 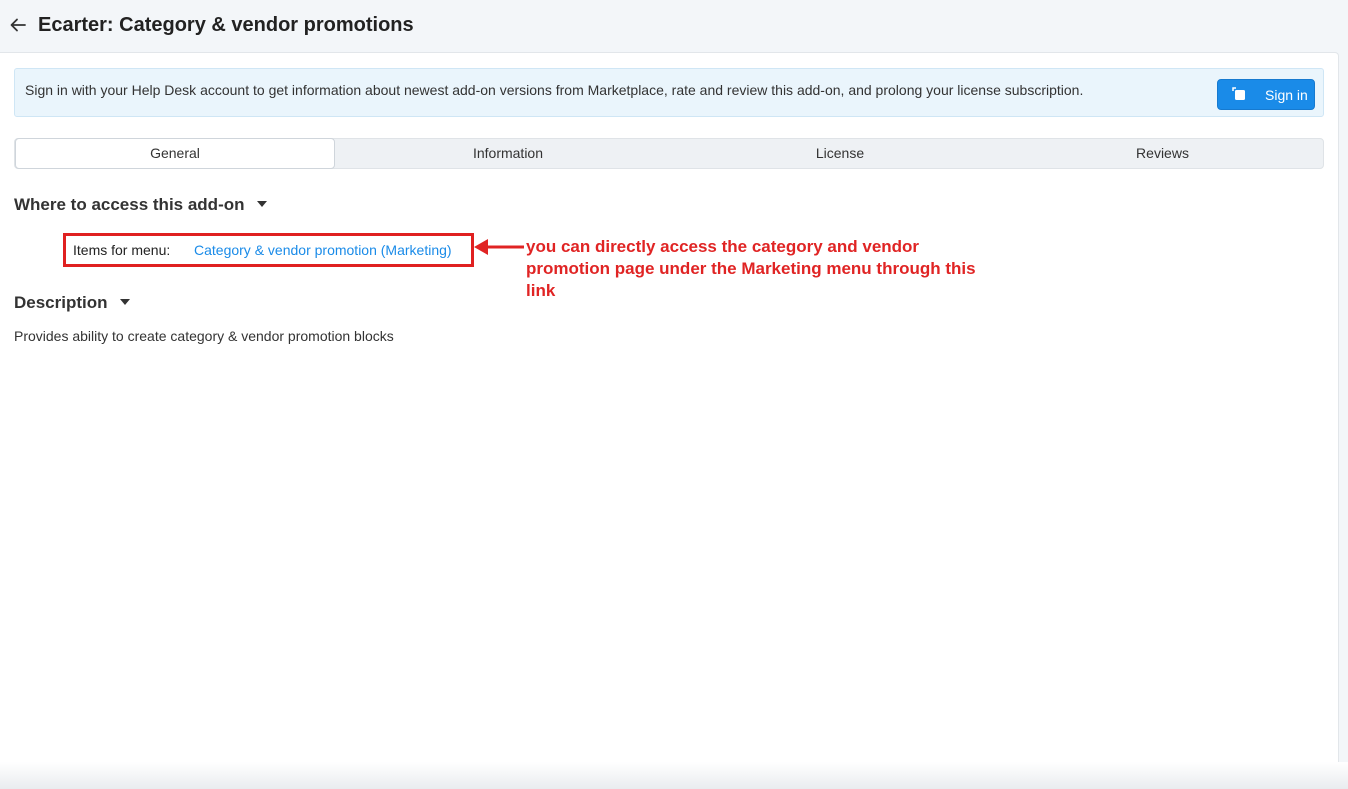 What do you see at coordinates (175, 153) in the screenshot?
I see `tab-general: General` at bounding box center [175, 153].